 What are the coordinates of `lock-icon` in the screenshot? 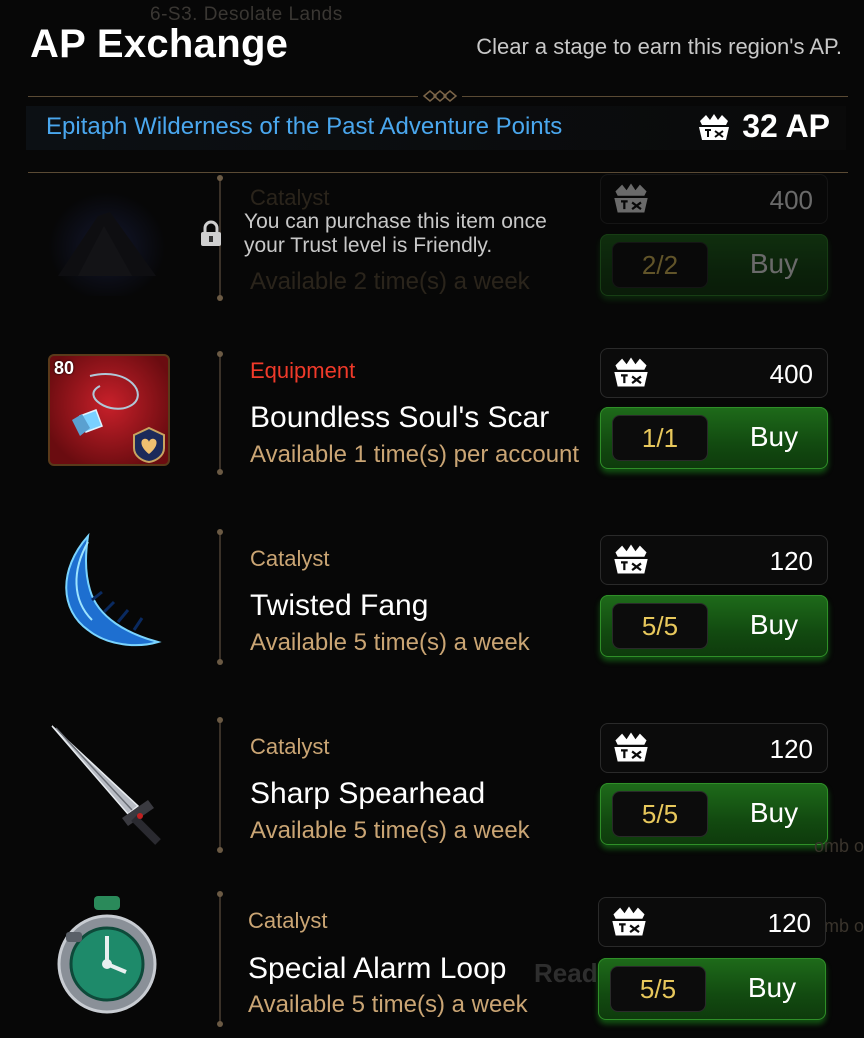 It's located at (211, 233).